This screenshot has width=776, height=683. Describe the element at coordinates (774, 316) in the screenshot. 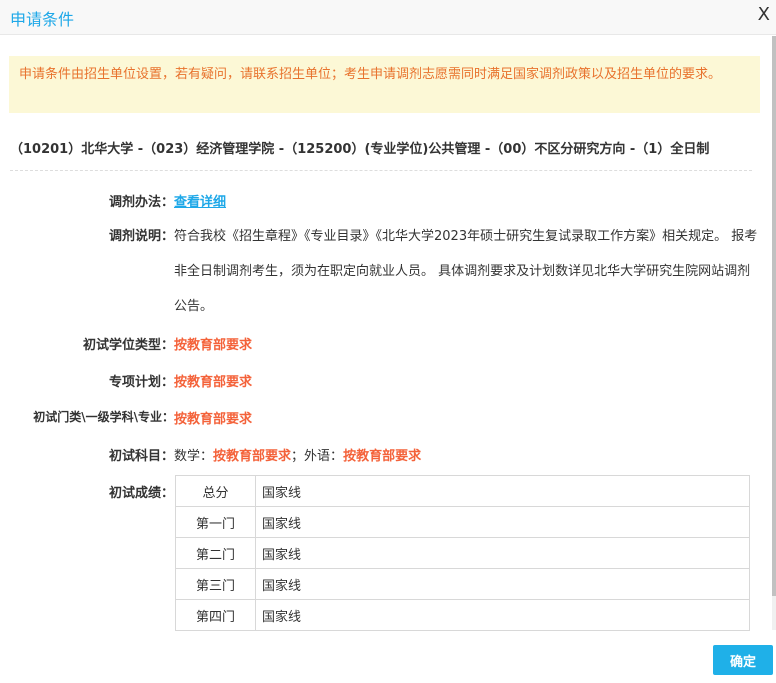

I see `scrollbar-thumb` at that location.